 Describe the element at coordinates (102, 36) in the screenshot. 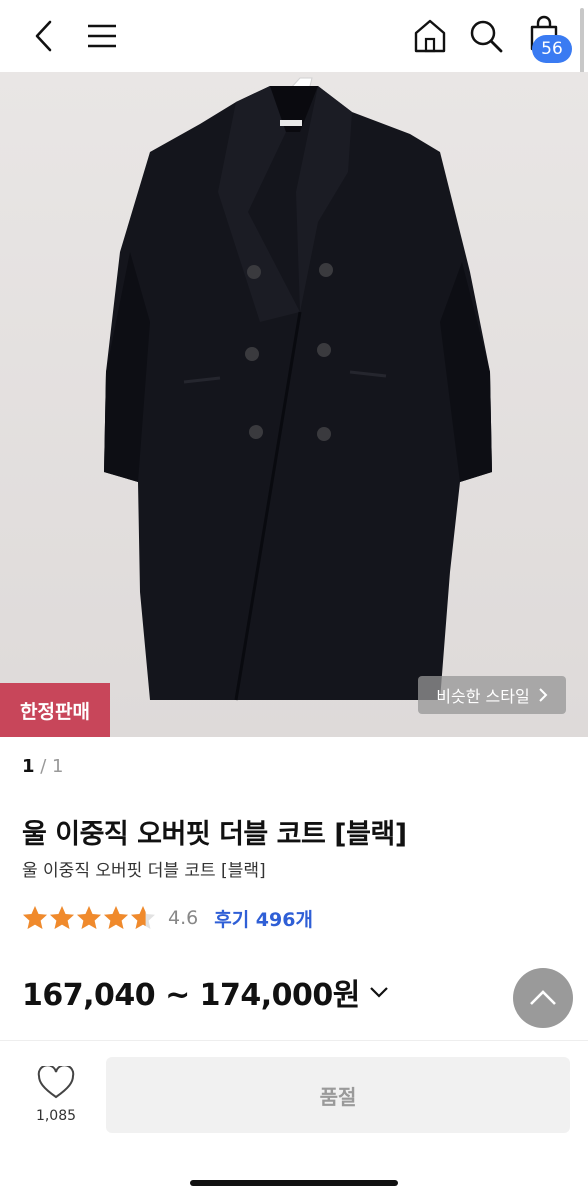

I see `menu-icon` at that location.